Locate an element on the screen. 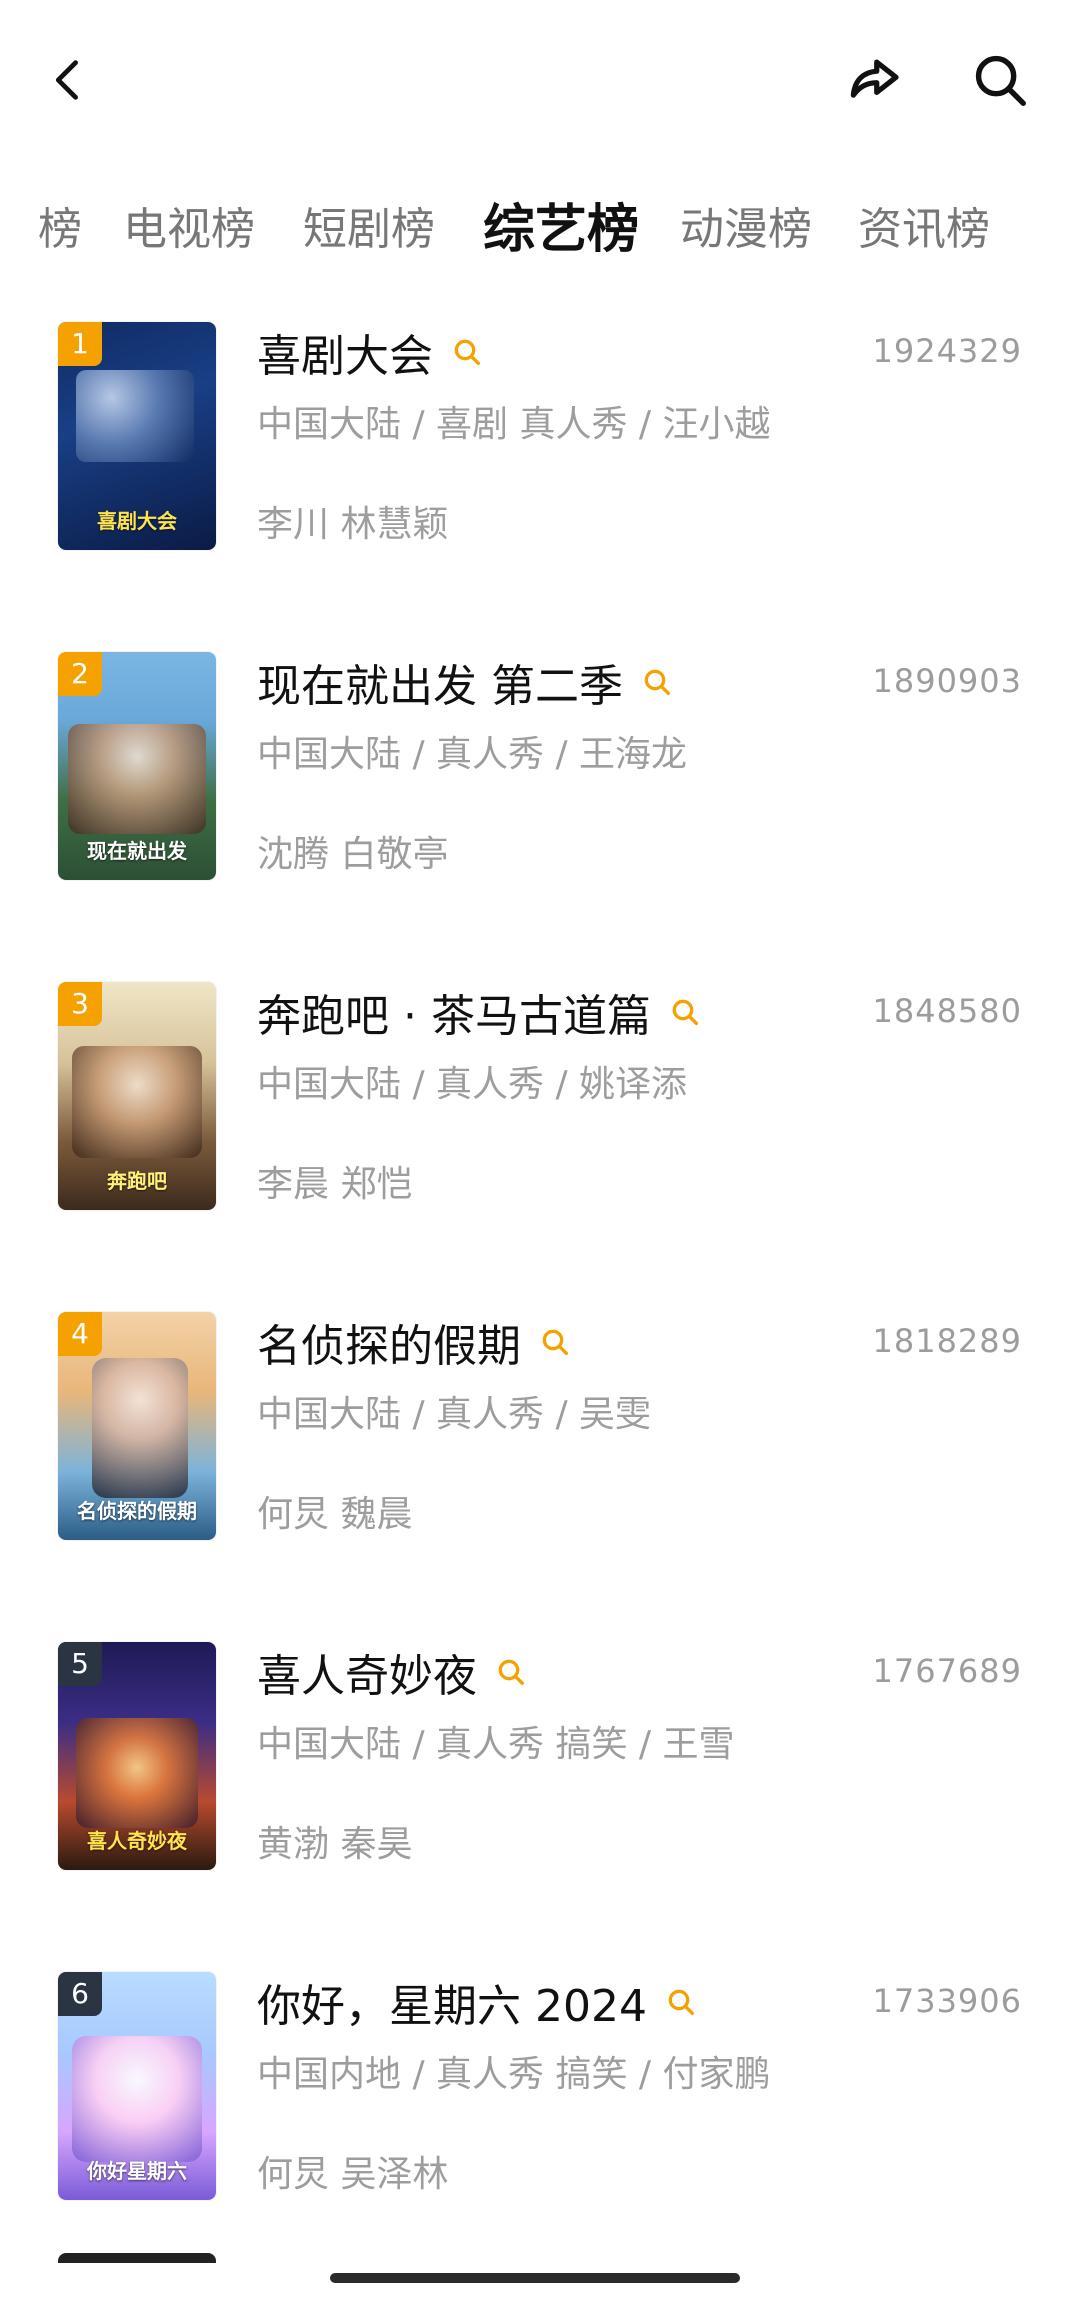  rank-badge: 3 is located at coordinates (80, 1004).